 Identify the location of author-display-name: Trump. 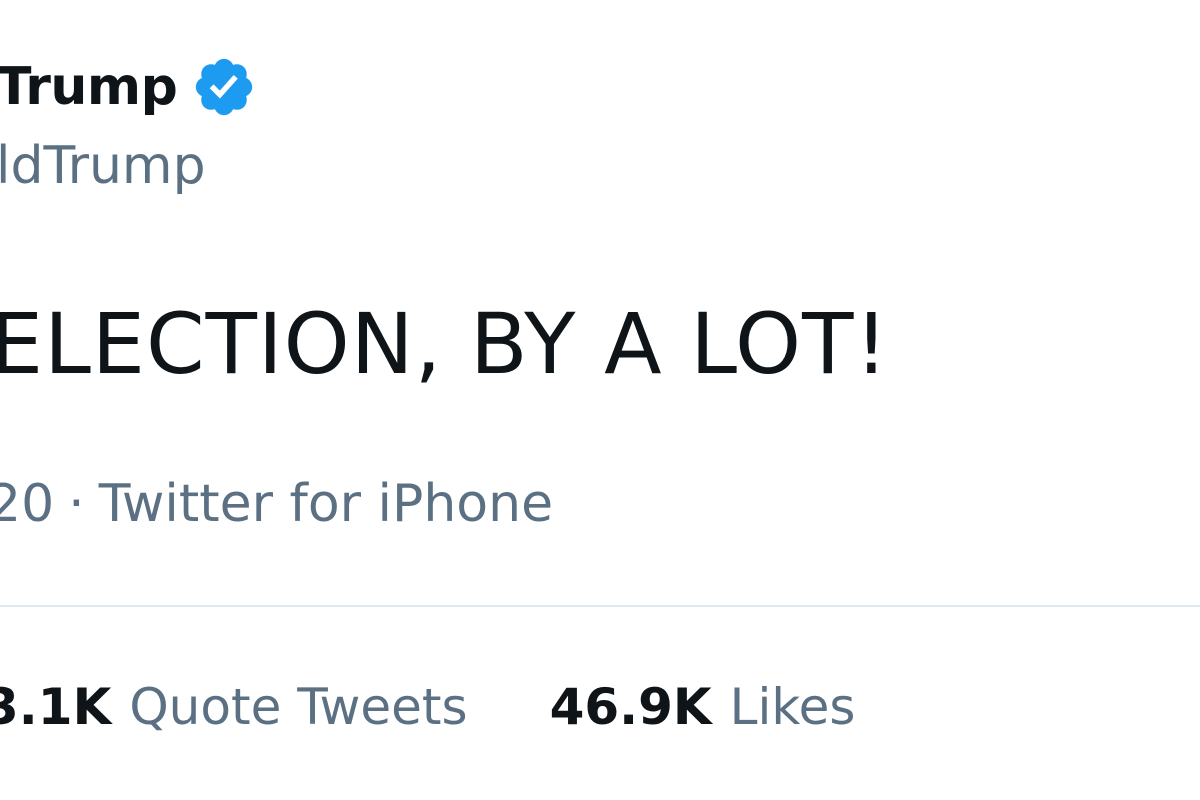
(89, 87).